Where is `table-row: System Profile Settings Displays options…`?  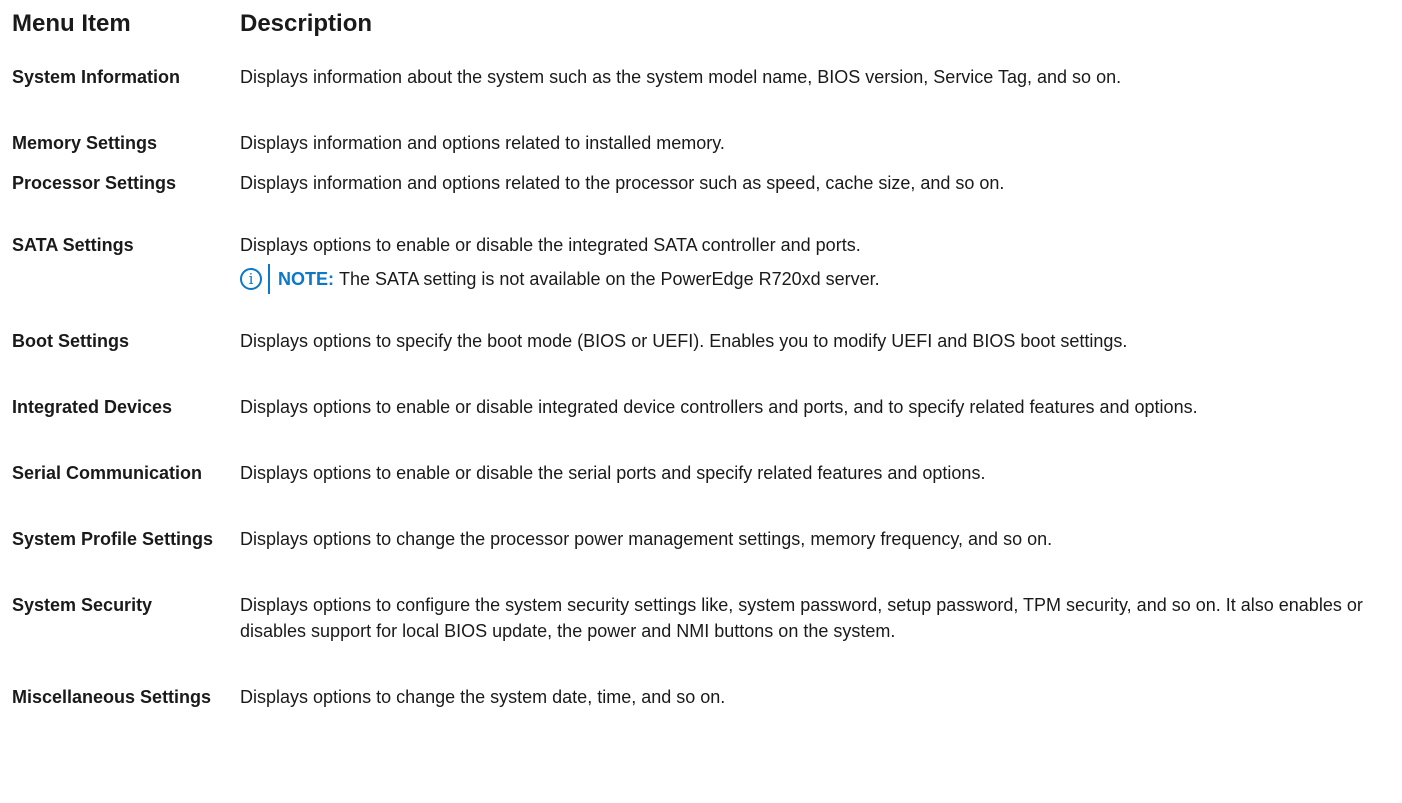 table-row: System Profile Settings Displays options… is located at coordinates (707, 552).